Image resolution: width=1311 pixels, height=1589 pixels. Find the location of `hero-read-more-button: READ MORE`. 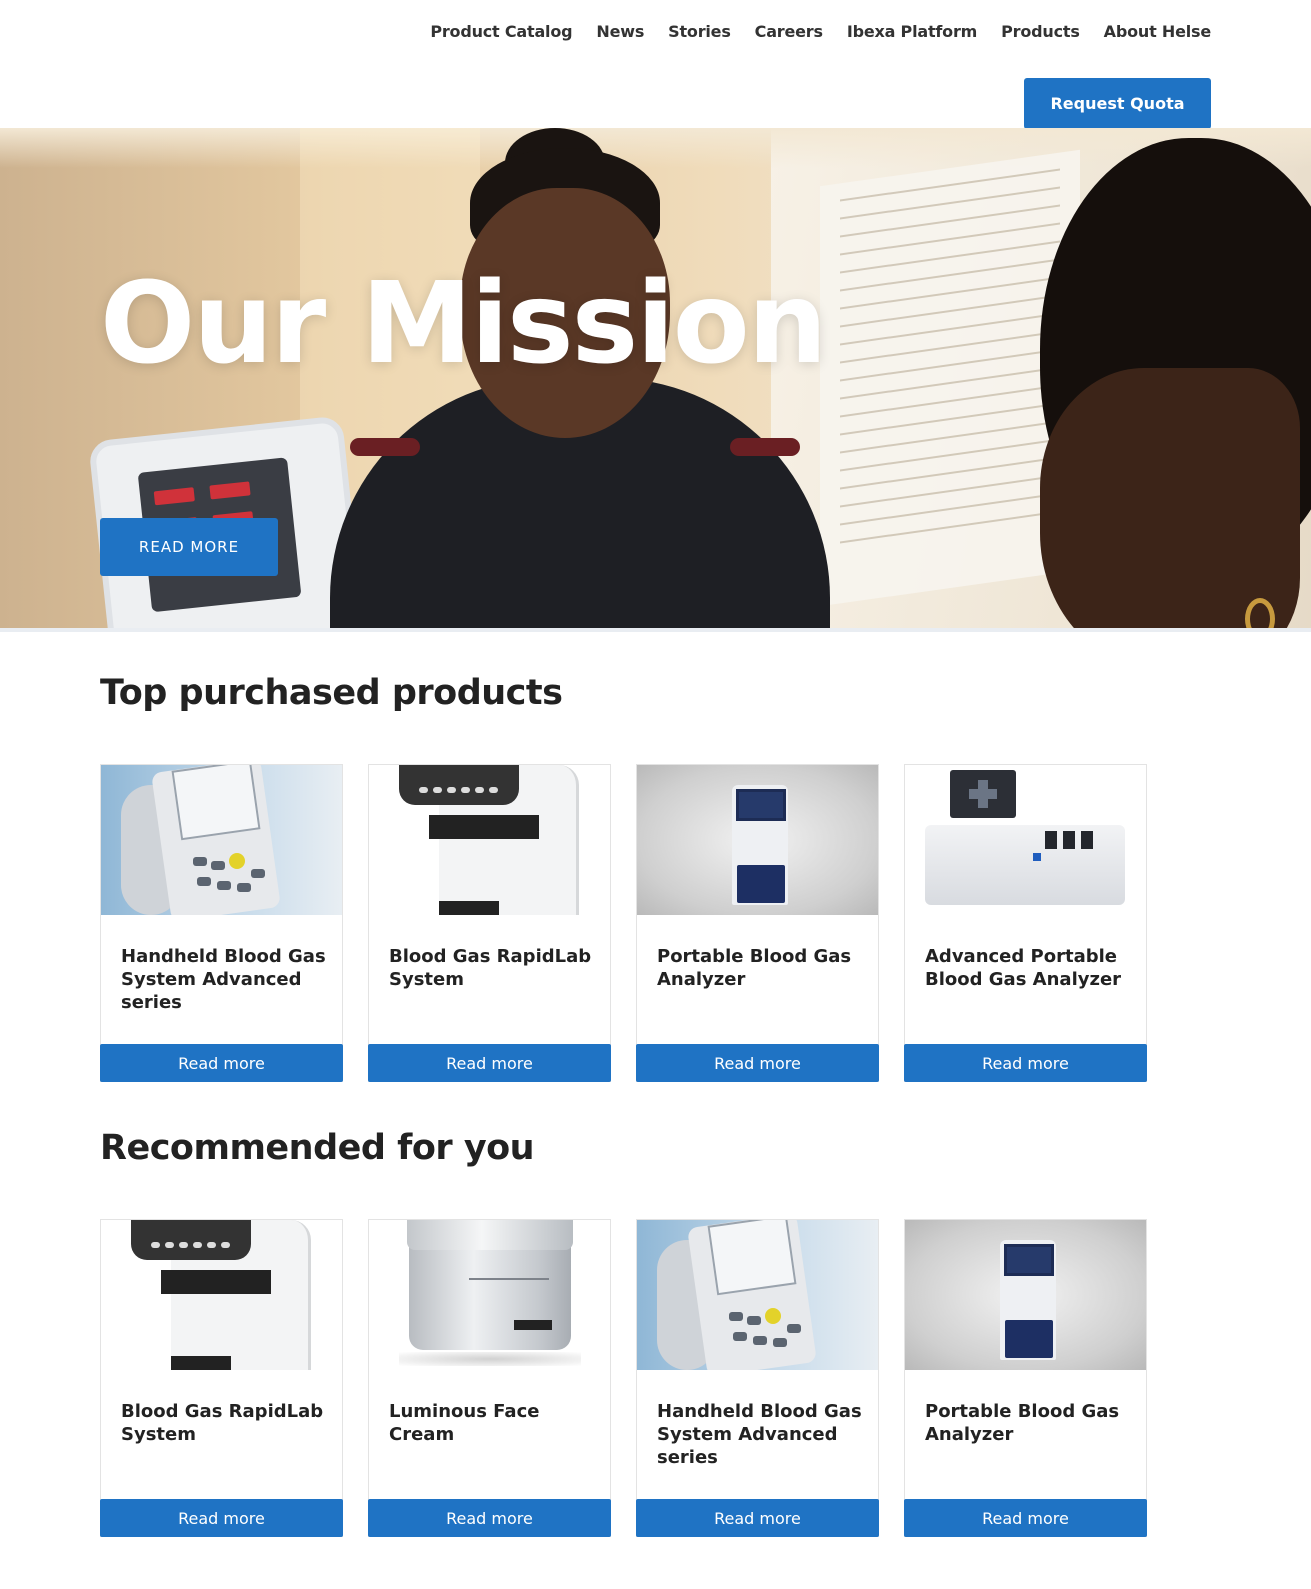

hero-read-more-button: READ MORE is located at coordinates (189, 547).